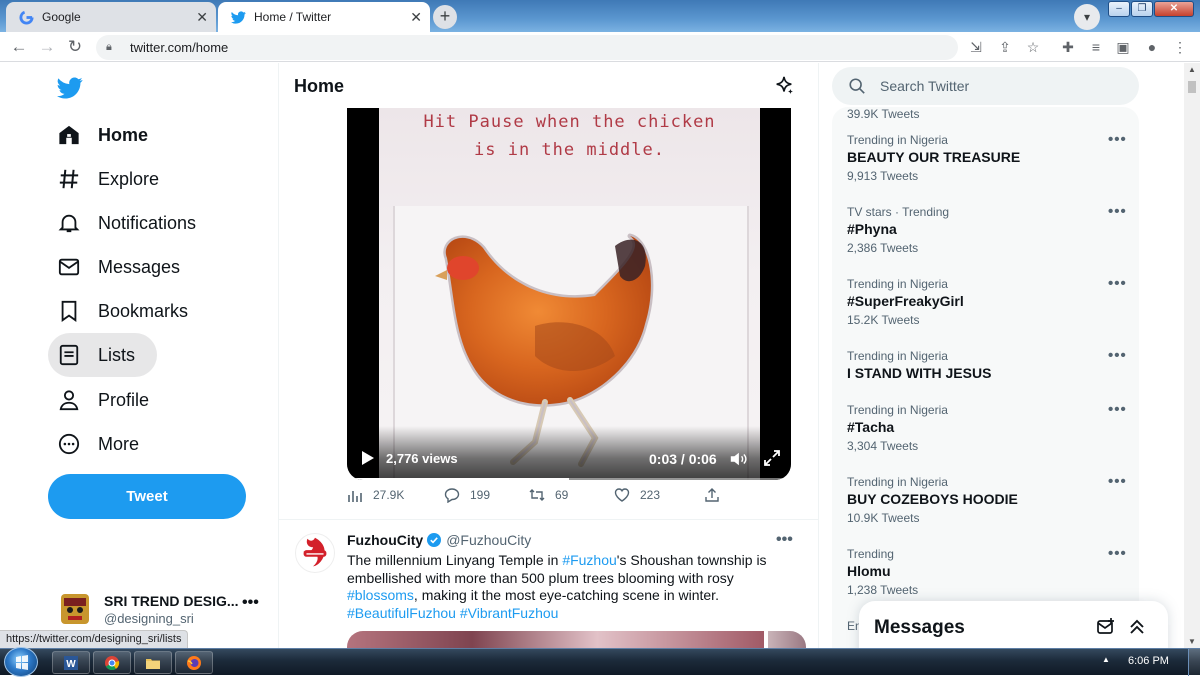  What do you see at coordinates (1106, 659) in the screenshot?
I see `tray-expand-icon: ▲` at bounding box center [1106, 659].